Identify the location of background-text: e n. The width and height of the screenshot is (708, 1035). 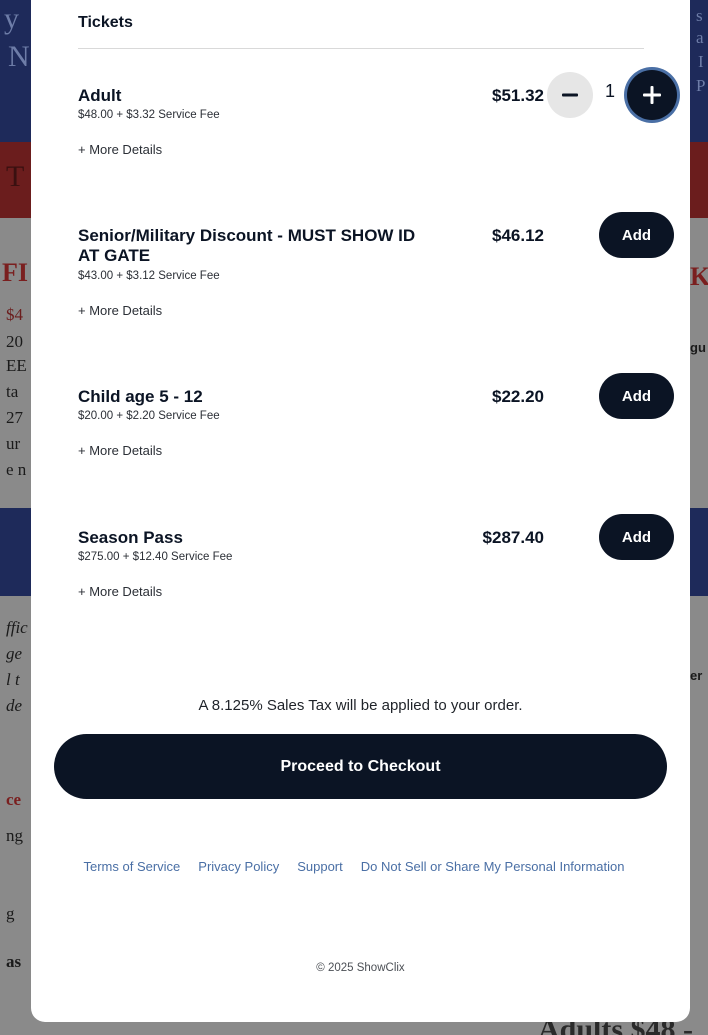
(16, 469).